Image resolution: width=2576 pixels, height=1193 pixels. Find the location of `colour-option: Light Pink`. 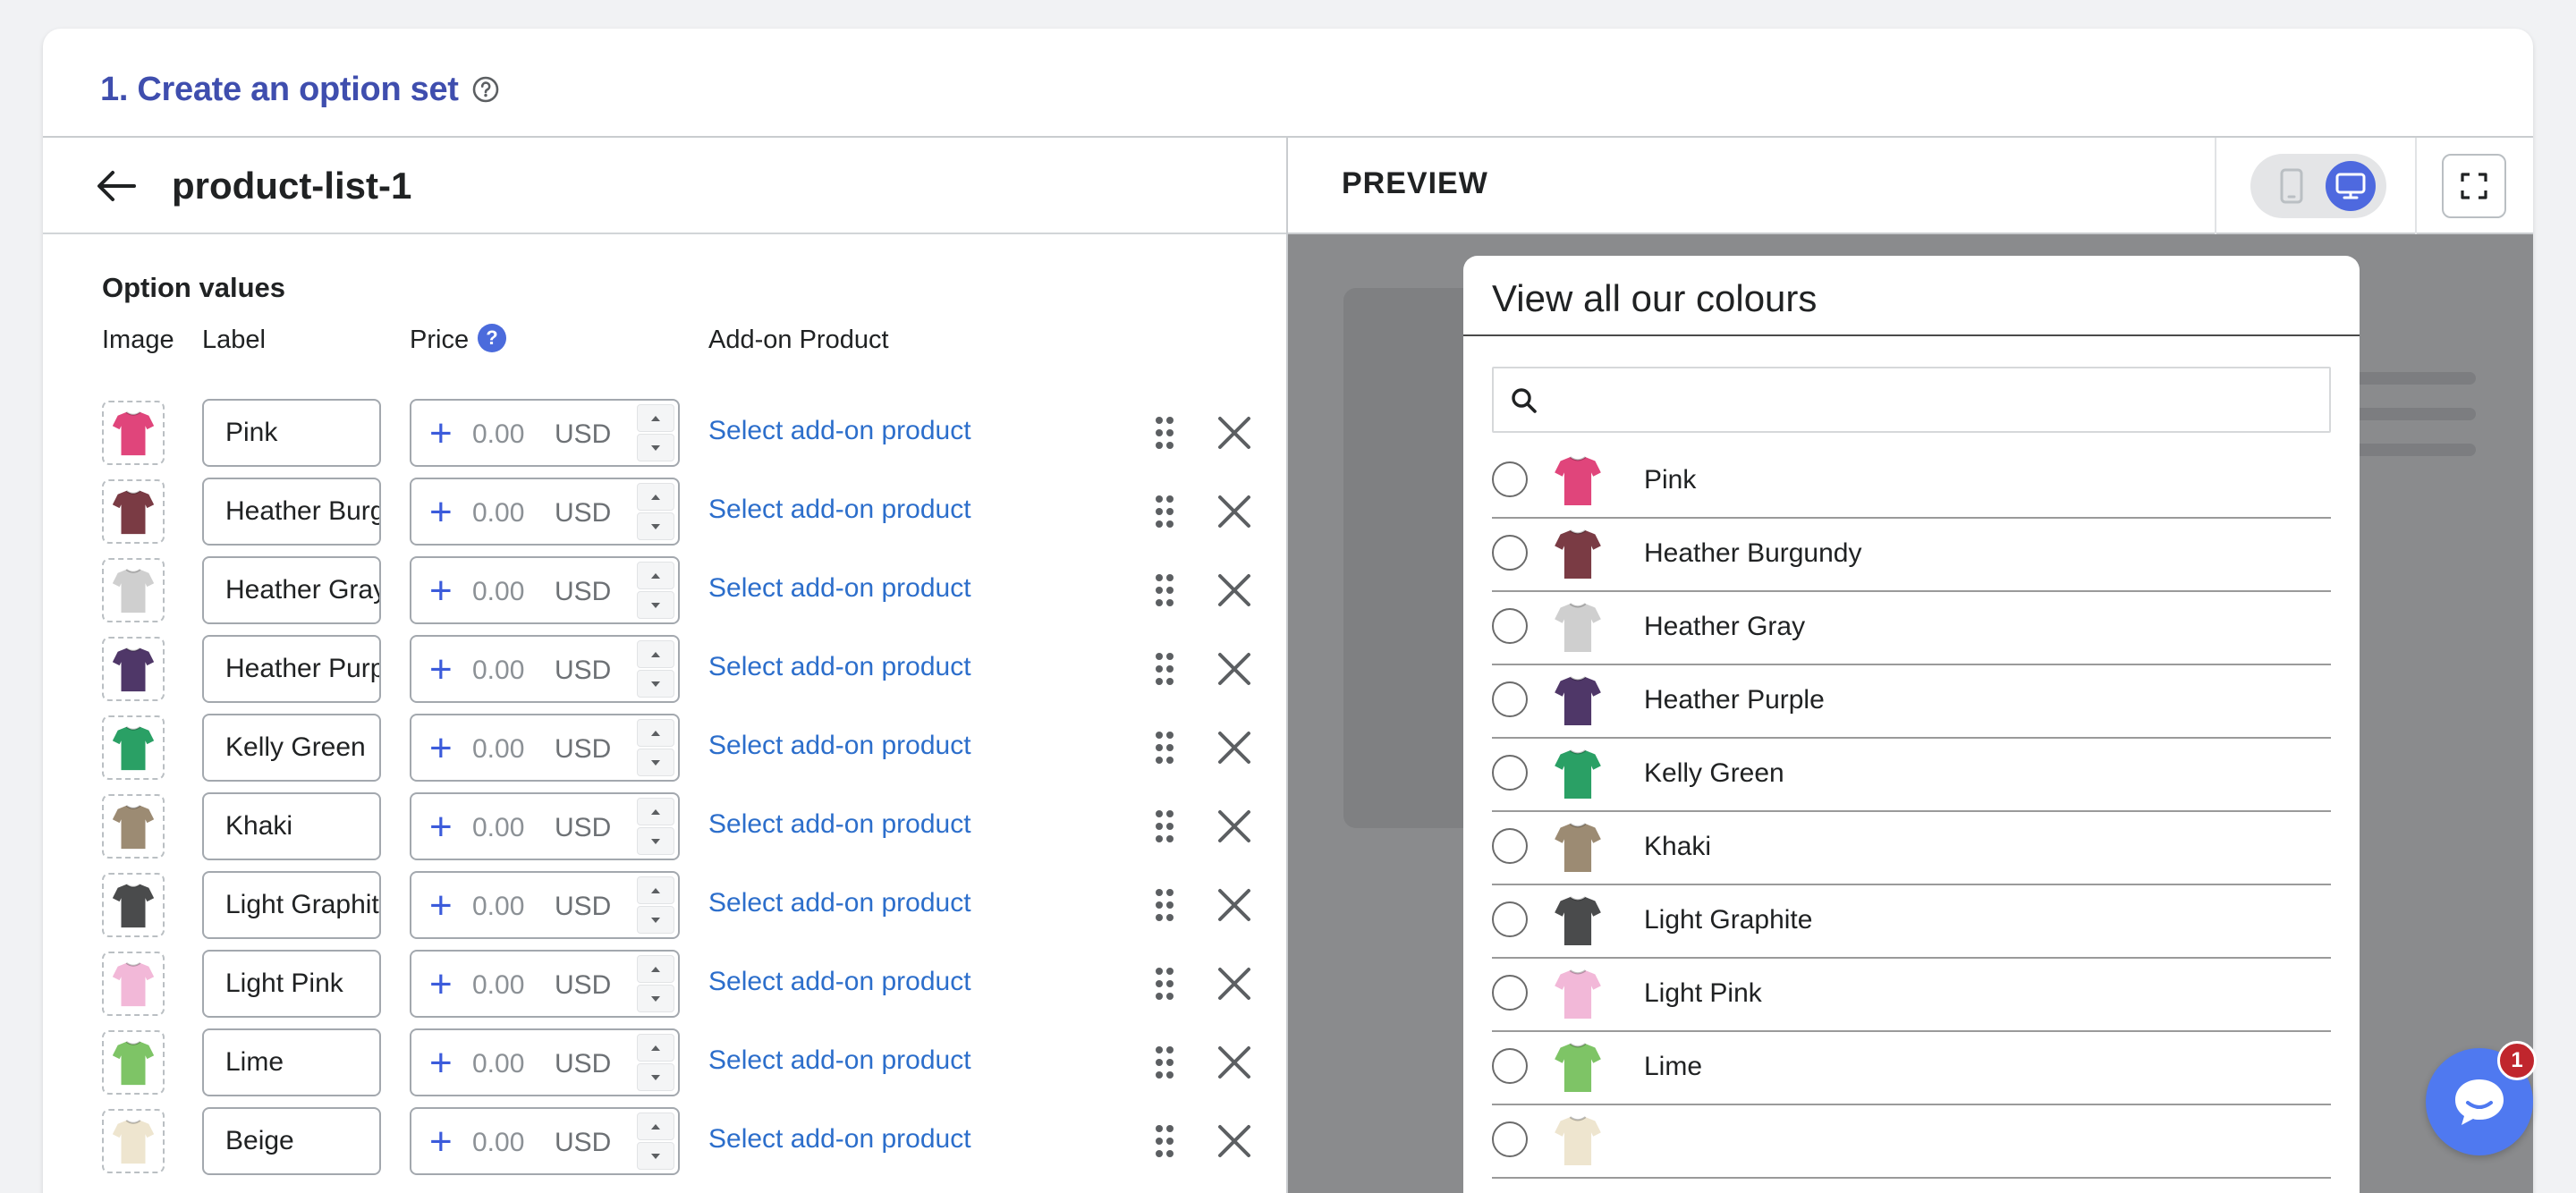

colour-option: Light Pink is located at coordinates (1911, 996).